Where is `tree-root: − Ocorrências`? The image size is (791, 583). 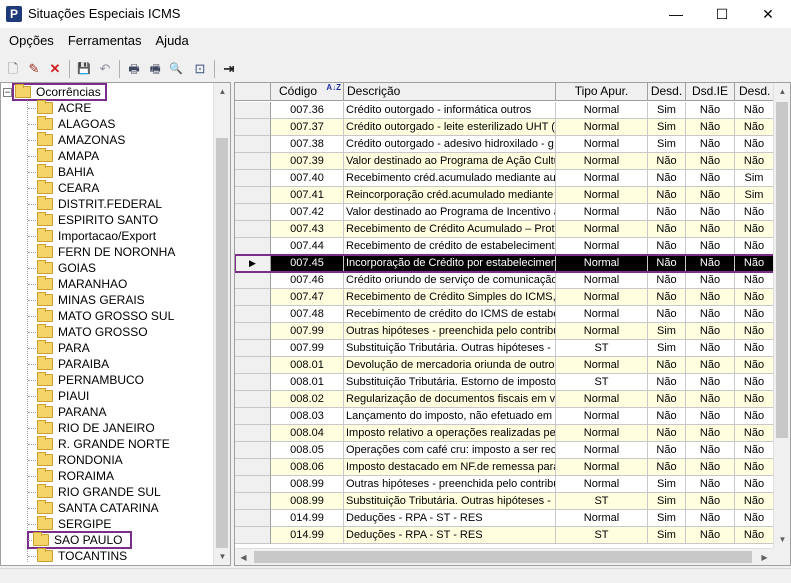 tree-root: − Ocorrências is located at coordinates (55, 92).